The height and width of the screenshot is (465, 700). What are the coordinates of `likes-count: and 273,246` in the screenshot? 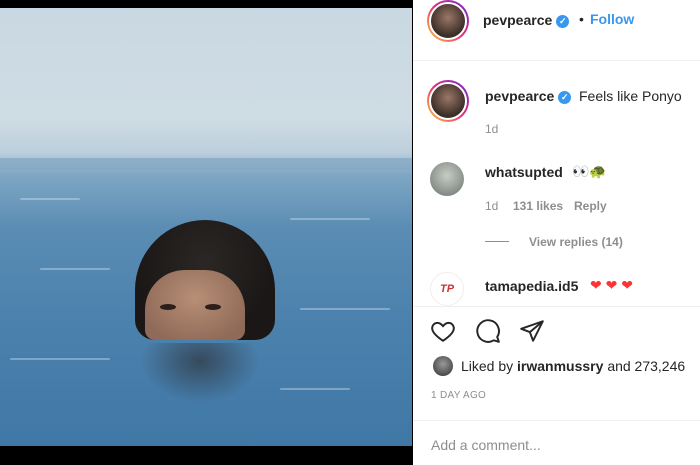 It's located at (646, 366).